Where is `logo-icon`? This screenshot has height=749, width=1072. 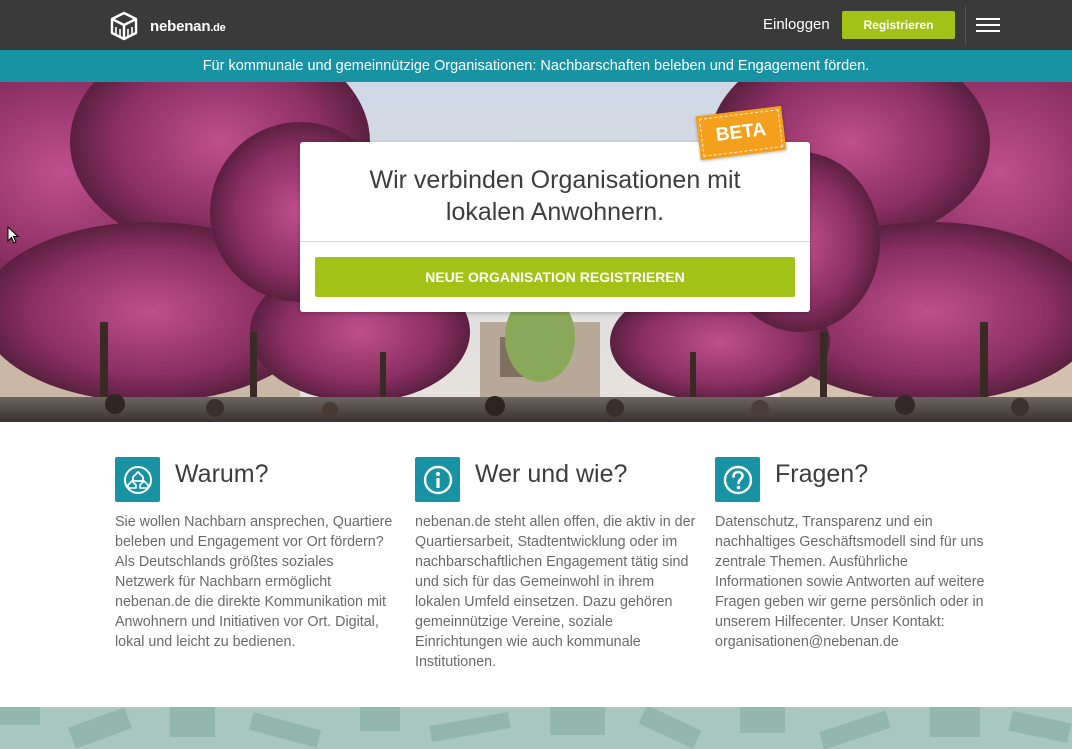 logo-icon is located at coordinates (124, 26).